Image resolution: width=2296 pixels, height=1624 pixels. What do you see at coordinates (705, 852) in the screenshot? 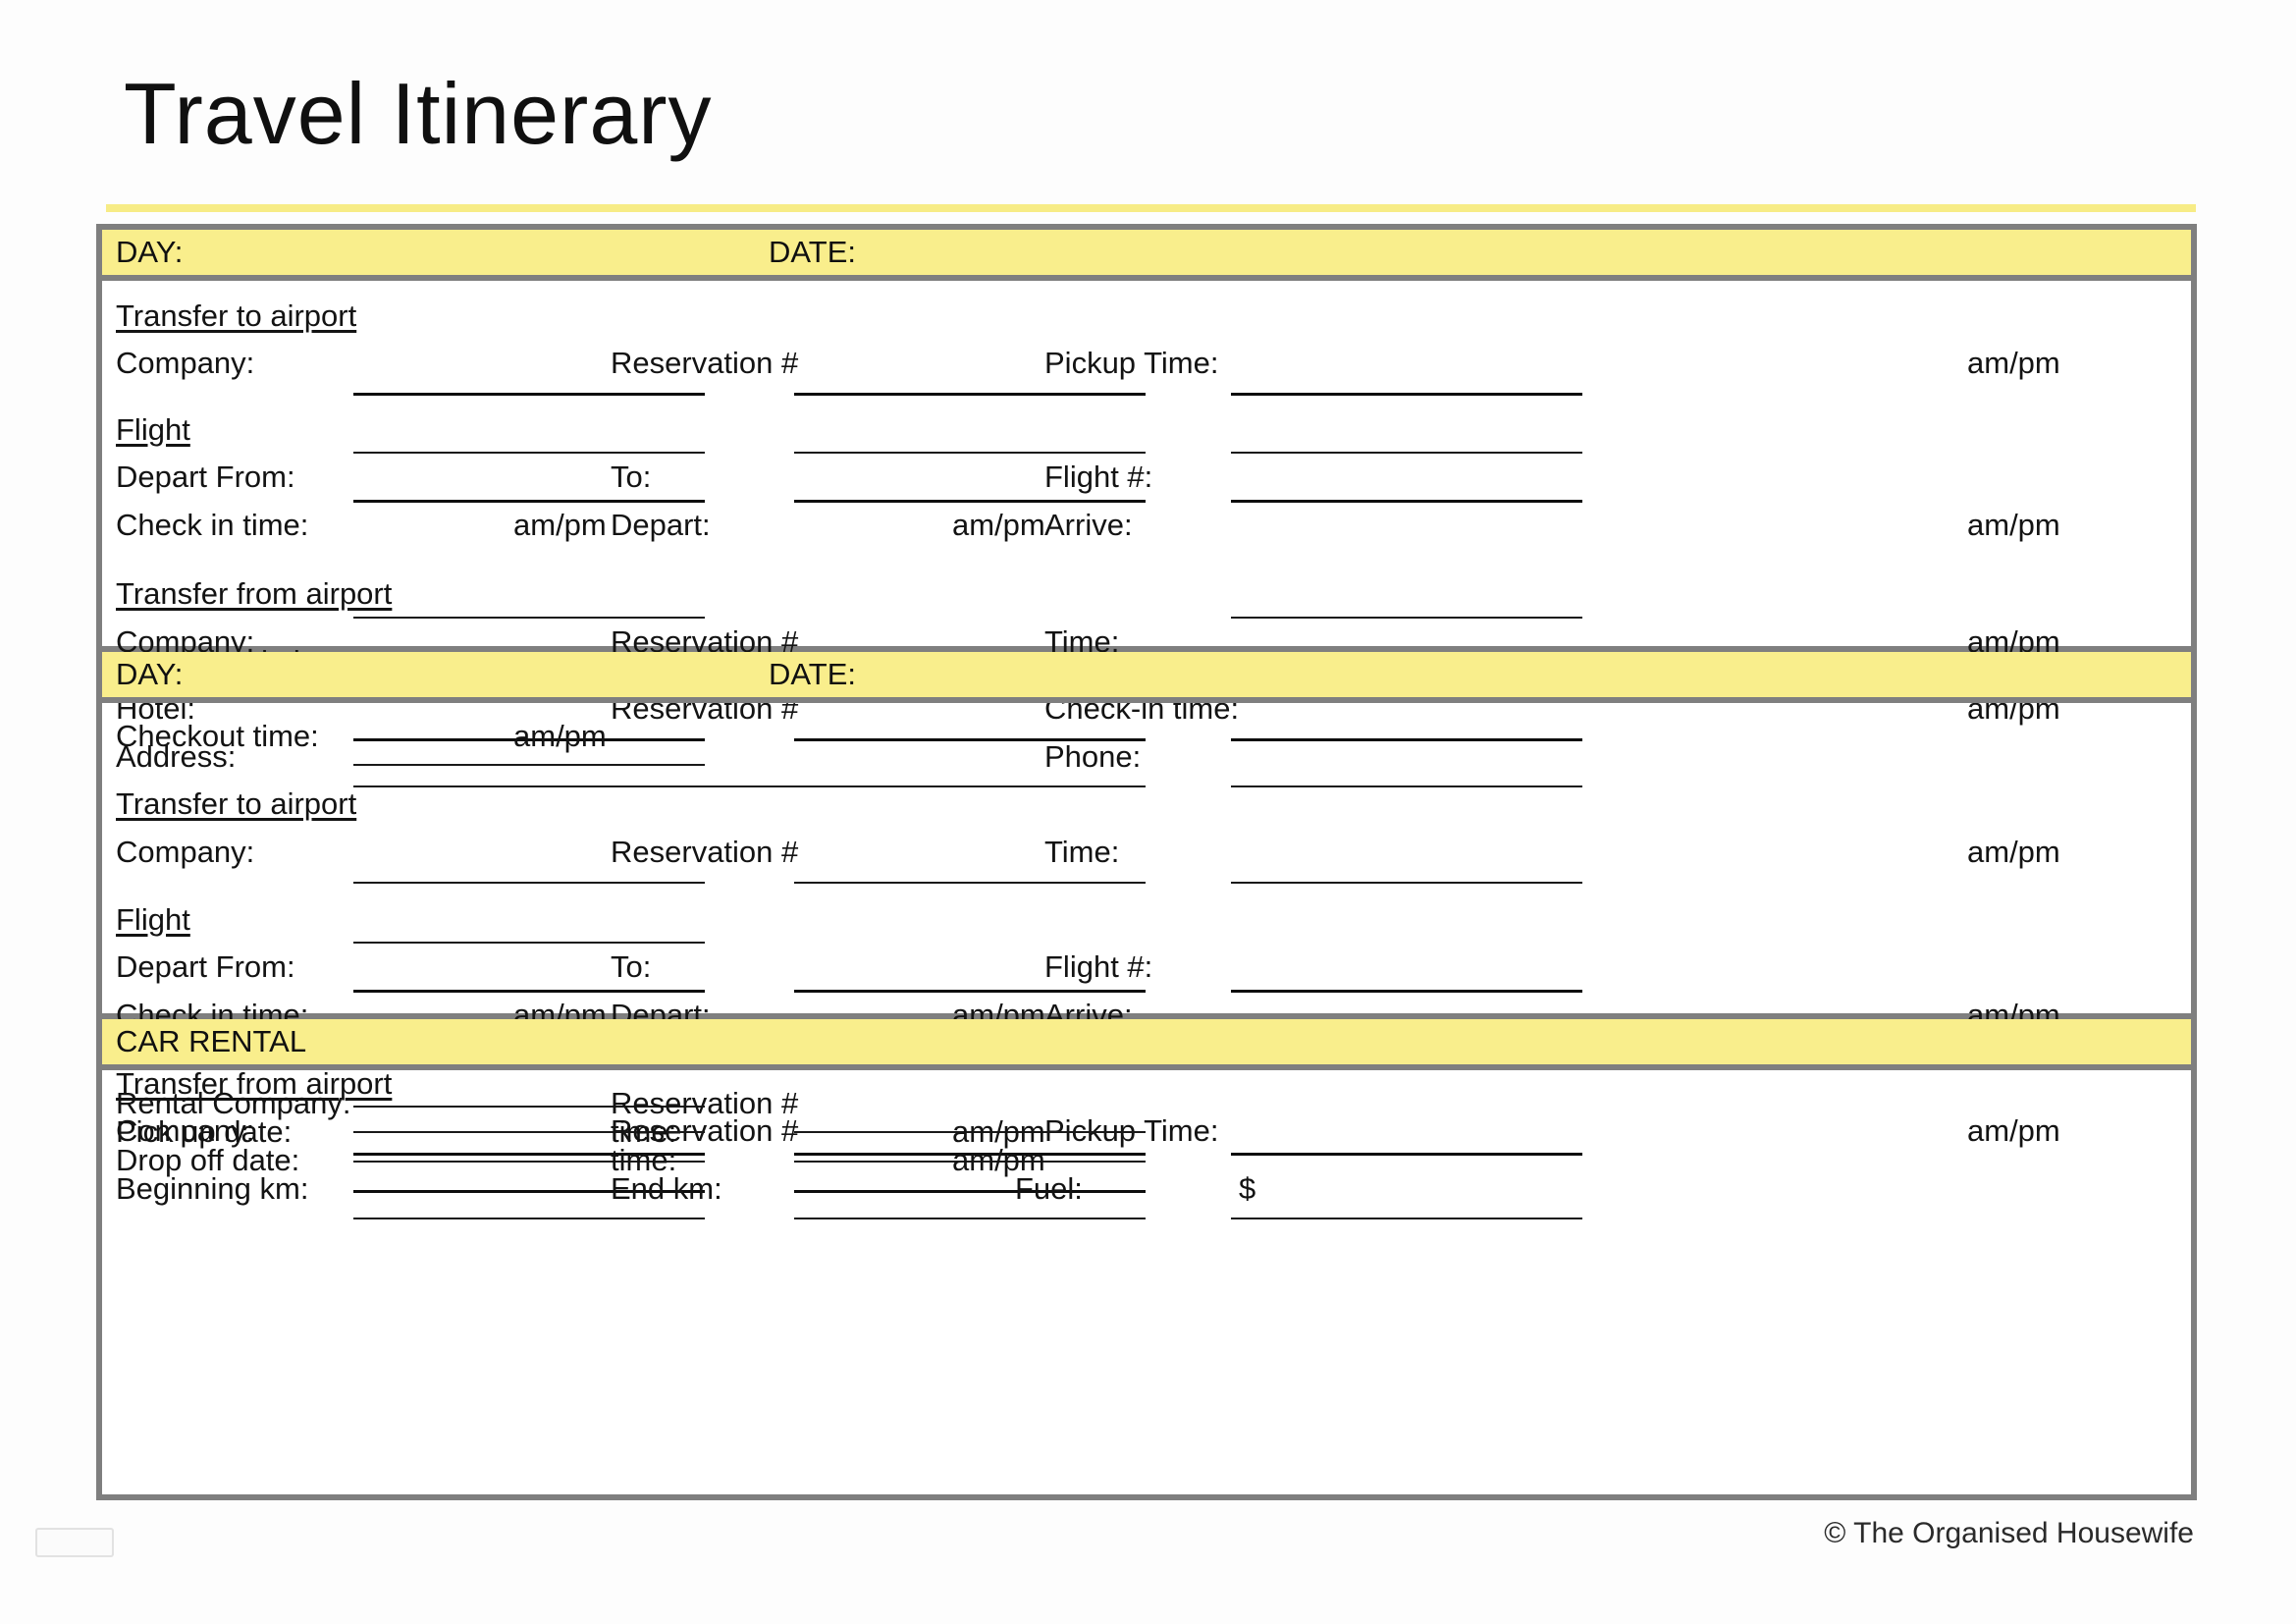
I see `reservation-label-4: Reservation #` at bounding box center [705, 852].